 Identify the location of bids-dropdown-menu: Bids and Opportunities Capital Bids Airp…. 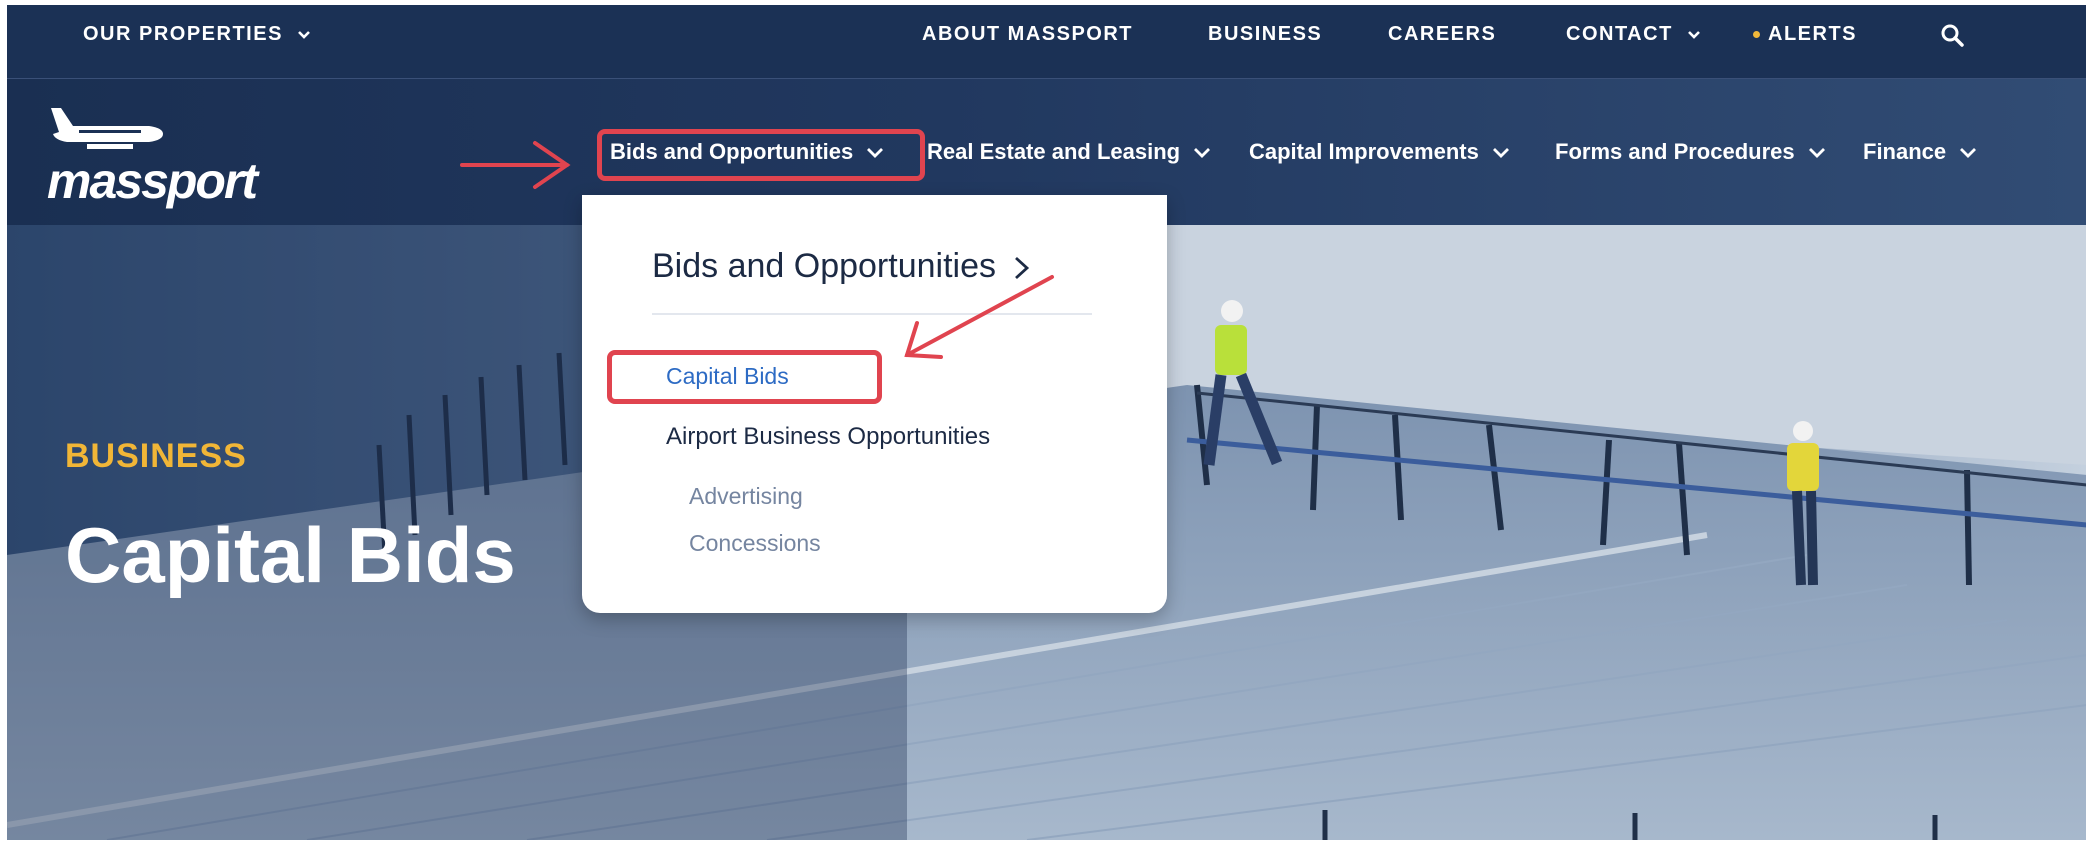
(874, 404).